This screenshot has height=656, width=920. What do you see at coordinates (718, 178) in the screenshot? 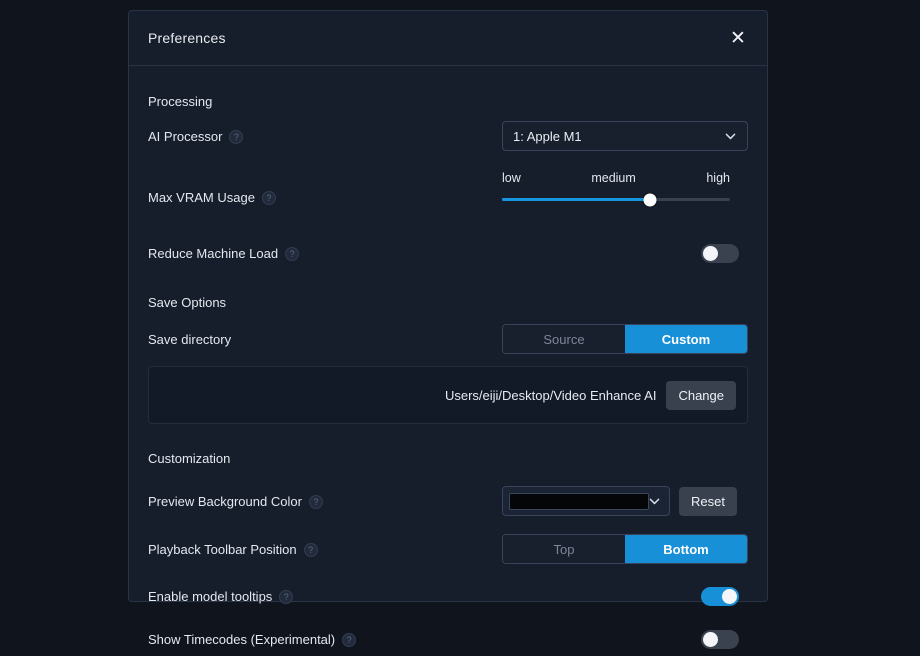
I see `slider-tick-high: high` at bounding box center [718, 178].